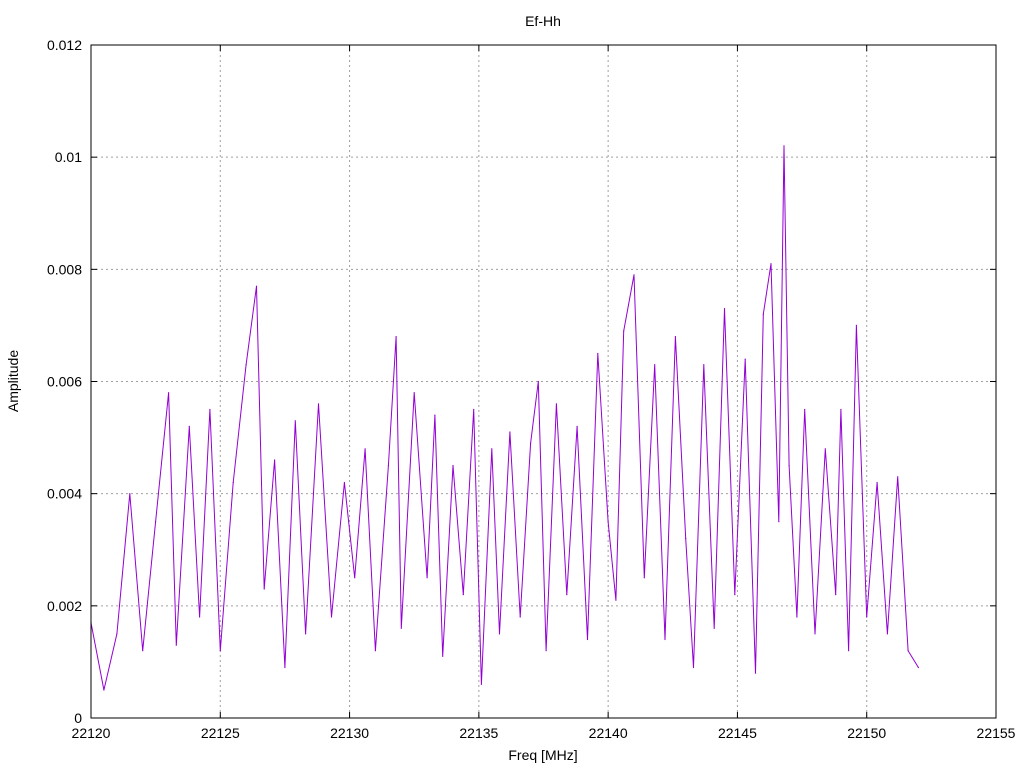  I want to click on y-tick-label: 0.008, so click(64, 269).